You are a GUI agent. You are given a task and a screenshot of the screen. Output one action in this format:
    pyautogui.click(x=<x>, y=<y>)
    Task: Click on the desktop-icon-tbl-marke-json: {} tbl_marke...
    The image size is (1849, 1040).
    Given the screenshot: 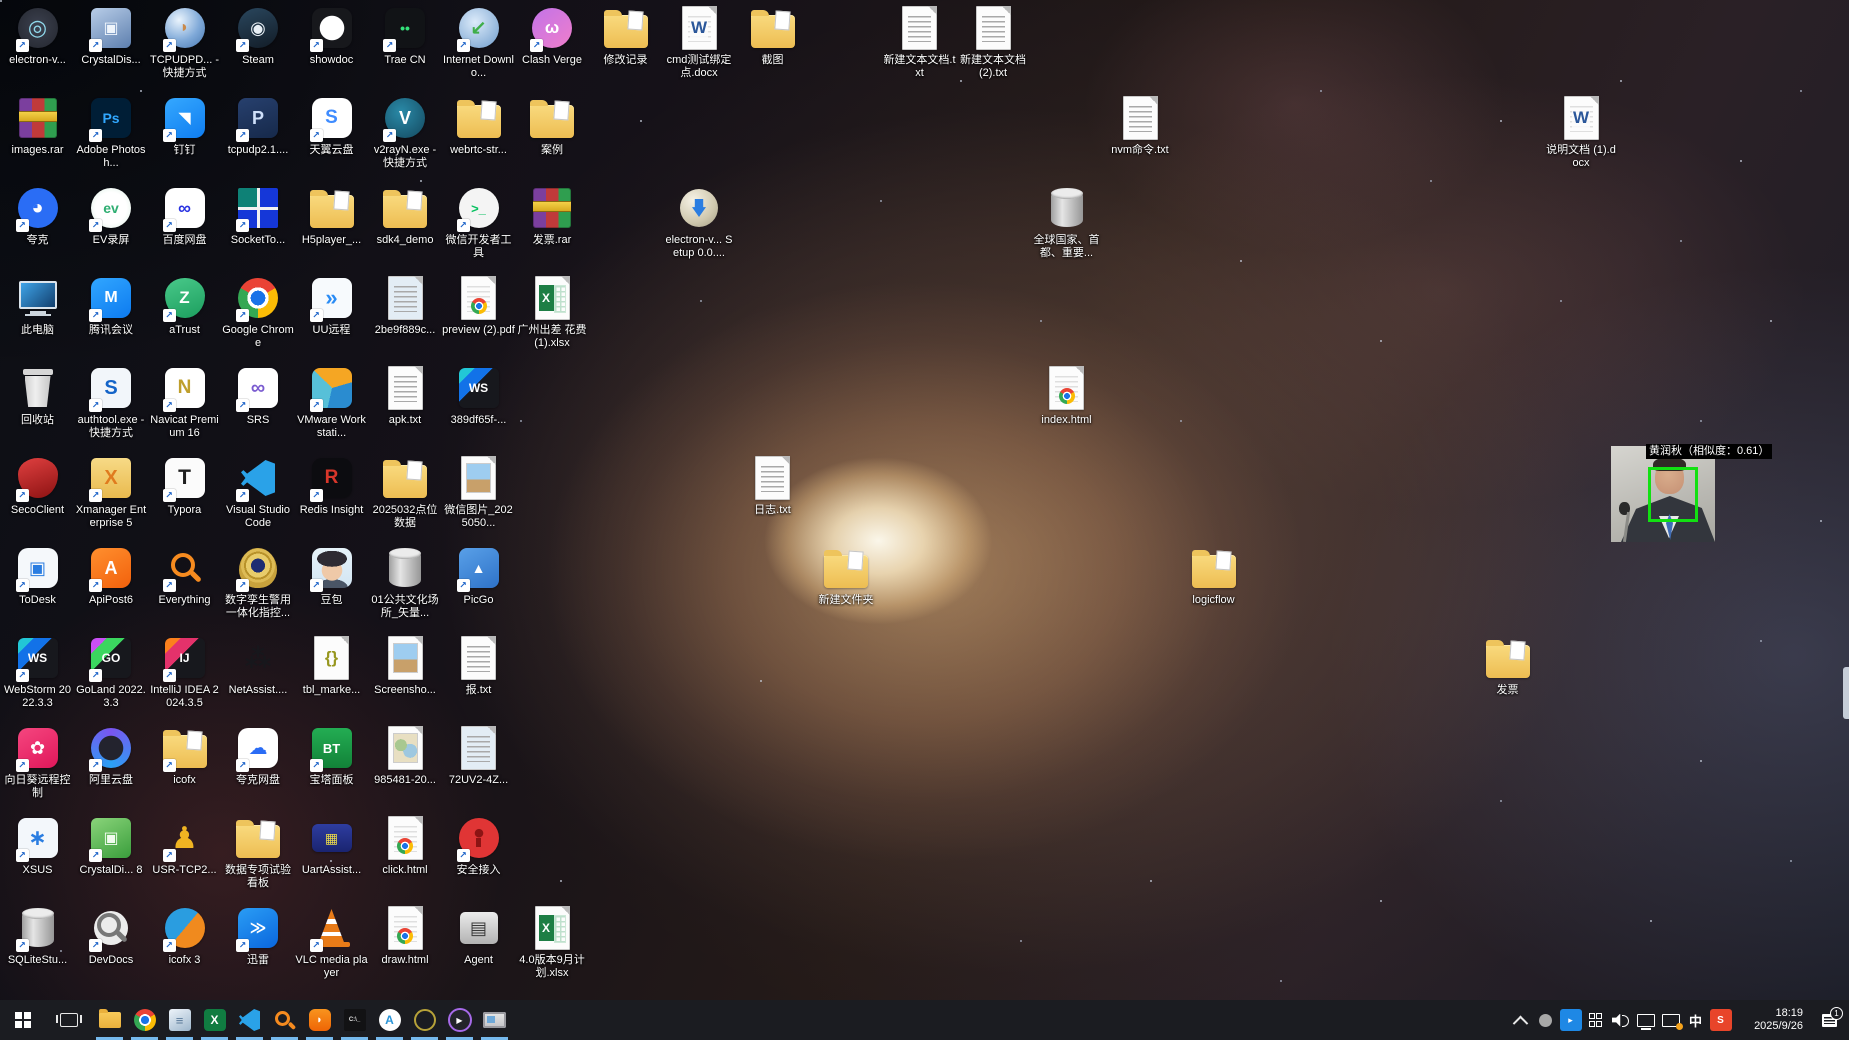 What is the action you would take?
    pyautogui.click(x=331, y=666)
    